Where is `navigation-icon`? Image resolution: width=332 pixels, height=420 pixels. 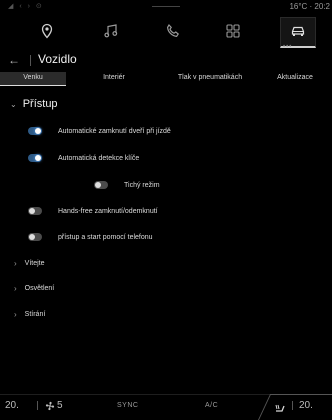 navigation-icon is located at coordinates (47, 31).